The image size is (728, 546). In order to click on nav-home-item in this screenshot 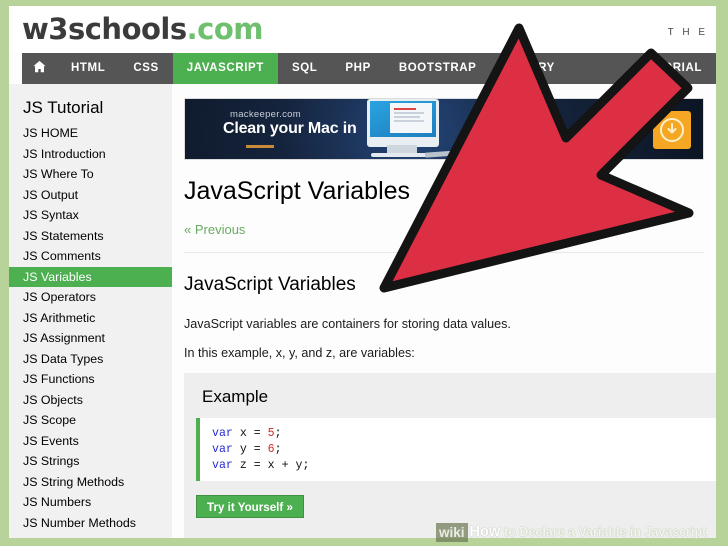, I will do `click(39, 68)`.